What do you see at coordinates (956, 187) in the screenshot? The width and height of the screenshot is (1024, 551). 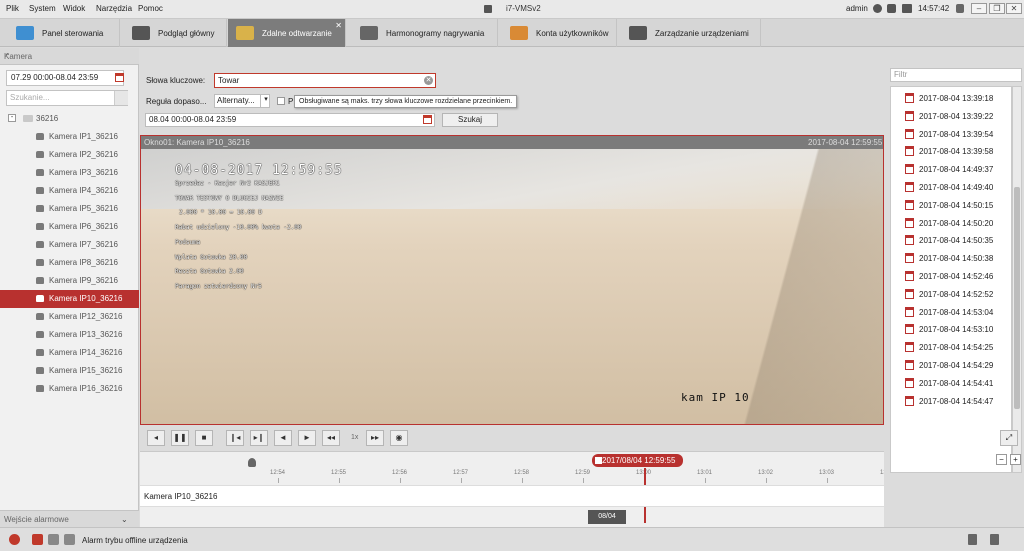 I see `result-time: 2017-08-04 14:49:40` at bounding box center [956, 187].